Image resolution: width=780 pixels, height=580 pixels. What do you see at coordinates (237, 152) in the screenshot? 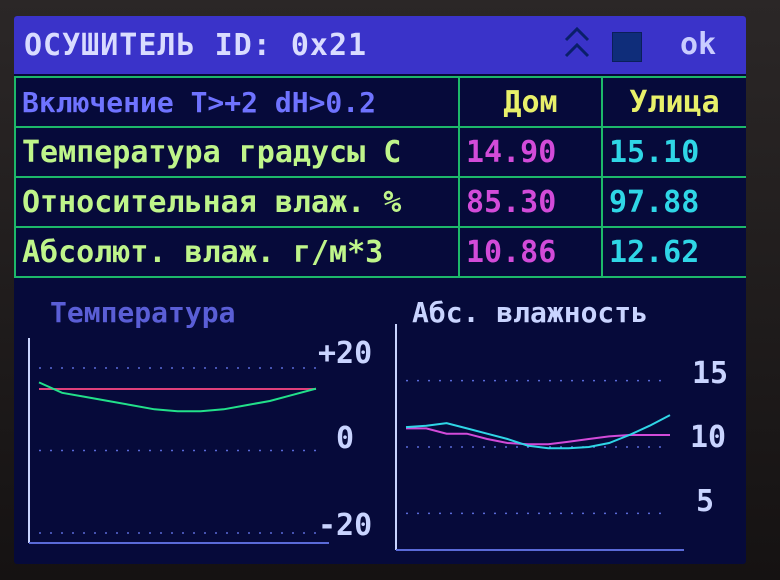
I see `row-label: Температура градусы C` at bounding box center [237, 152].